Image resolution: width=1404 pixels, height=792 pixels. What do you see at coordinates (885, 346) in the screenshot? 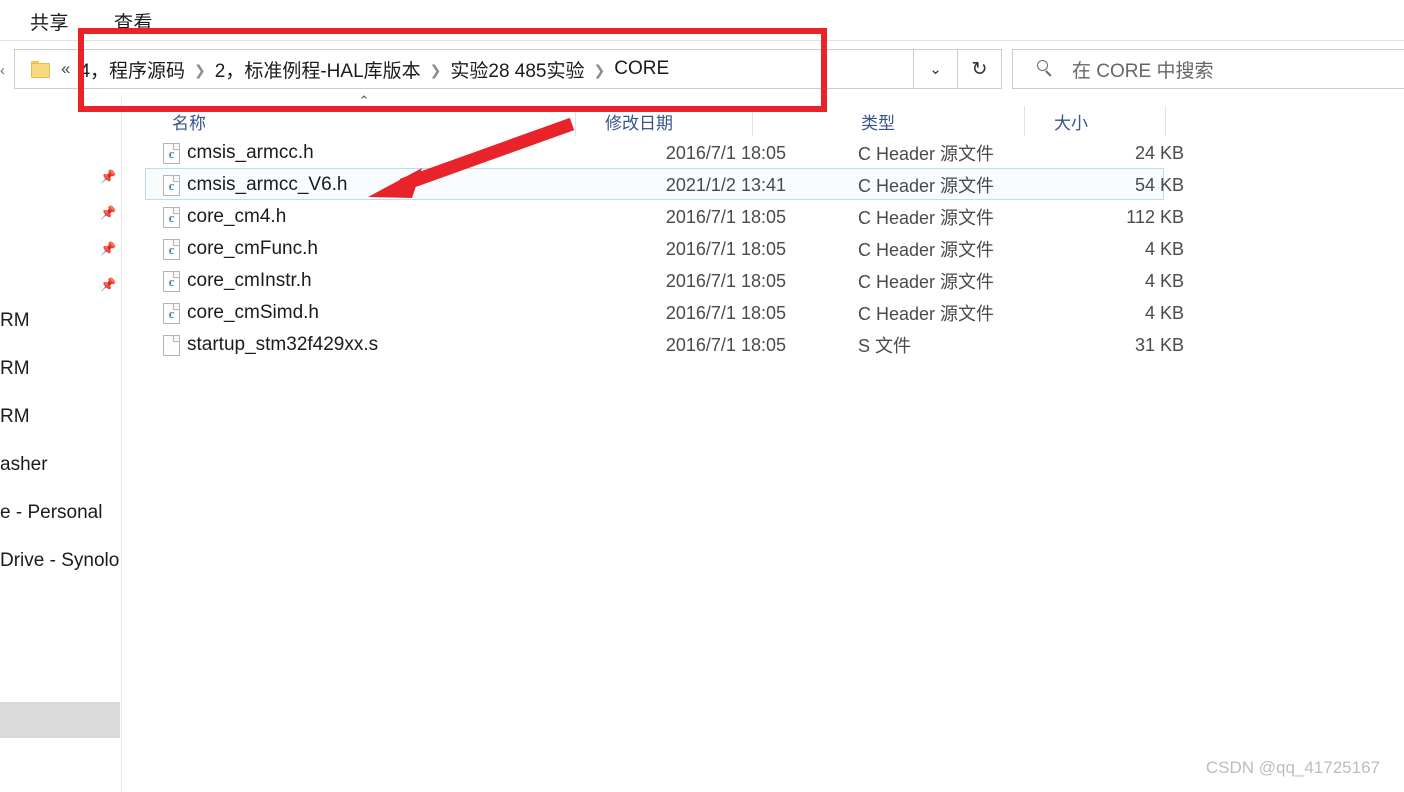
I see `file-type: S 文件` at bounding box center [885, 346].